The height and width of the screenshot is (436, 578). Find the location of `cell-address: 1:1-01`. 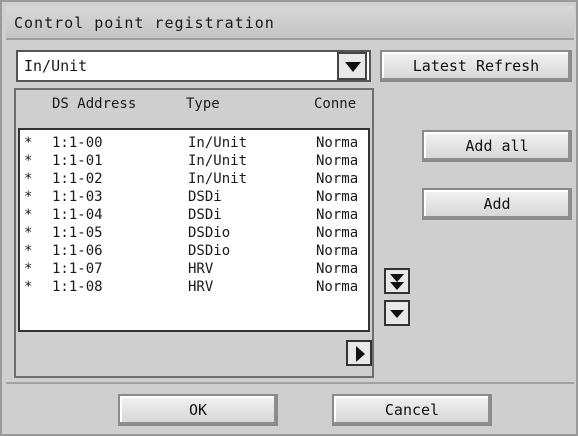

cell-address: 1:1-01 is located at coordinates (77, 161).